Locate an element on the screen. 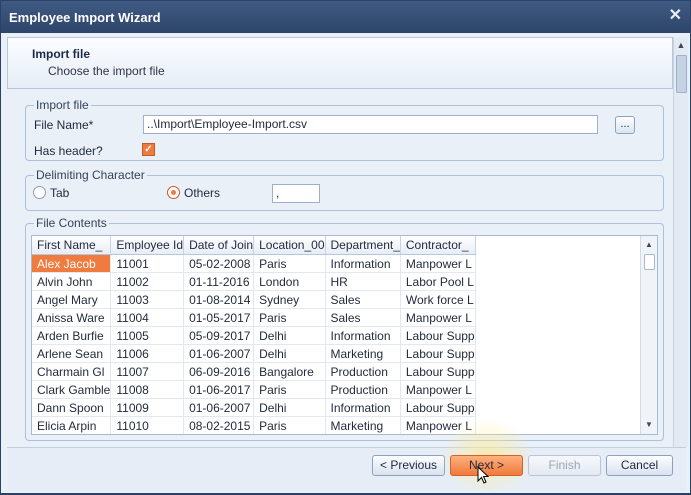  table-cell: Bangalore is located at coordinates (289, 371).